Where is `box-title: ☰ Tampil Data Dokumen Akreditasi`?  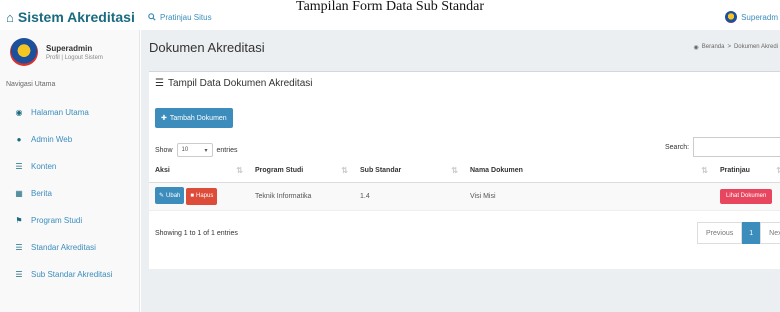 box-title: ☰ Tampil Data Dokumen Akreditasi is located at coordinates (464, 80).